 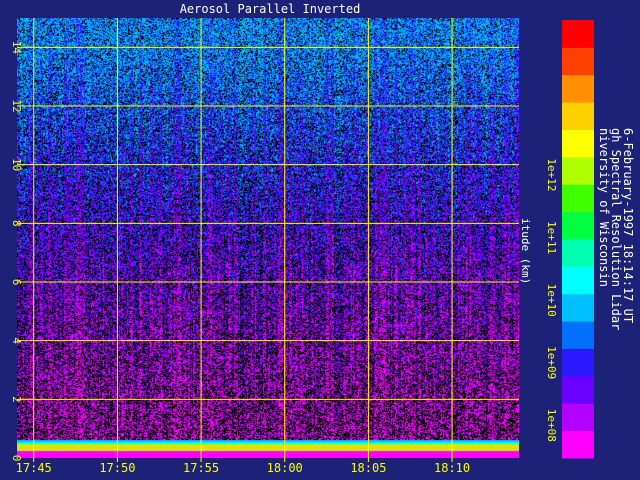 I want to click on x-tick-label: 18:05, so click(x=368, y=468).